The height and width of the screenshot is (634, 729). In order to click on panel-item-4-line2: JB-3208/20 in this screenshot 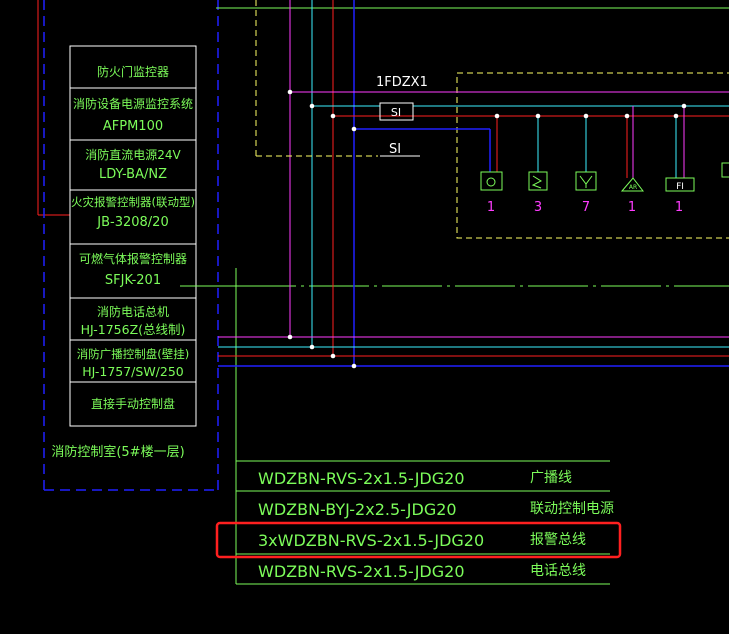, I will do `click(132, 222)`.